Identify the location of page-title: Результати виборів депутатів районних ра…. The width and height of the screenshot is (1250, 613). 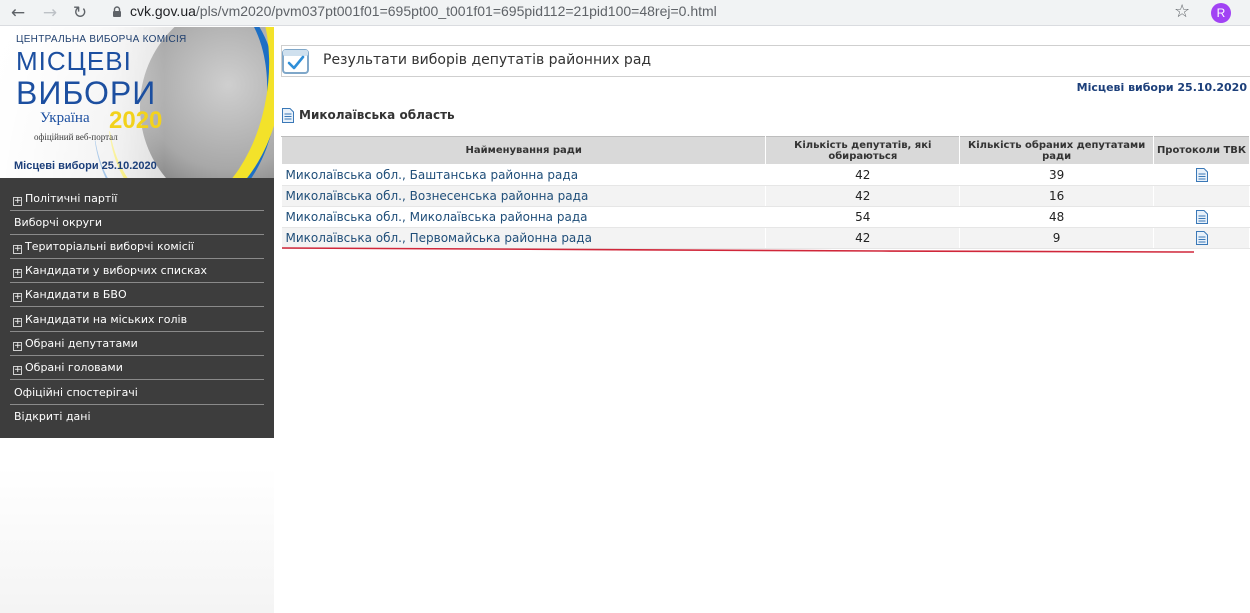
(487, 60).